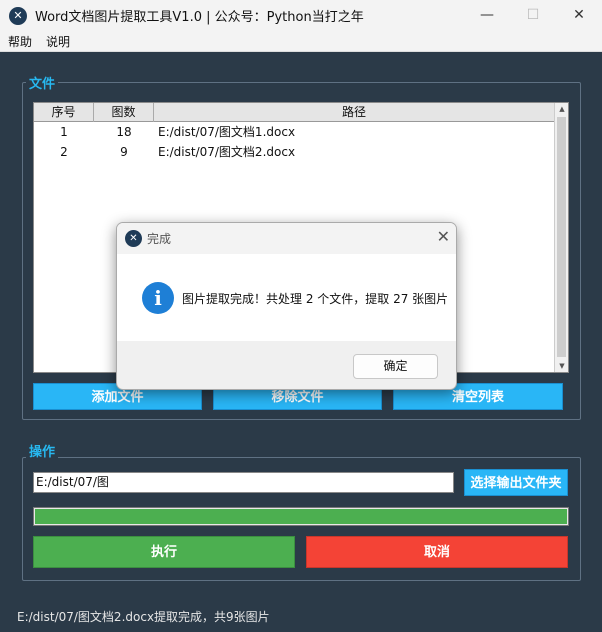 The image size is (602, 632). What do you see at coordinates (562, 366) in the screenshot?
I see `scroll-down-icon: ▼` at bounding box center [562, 366].